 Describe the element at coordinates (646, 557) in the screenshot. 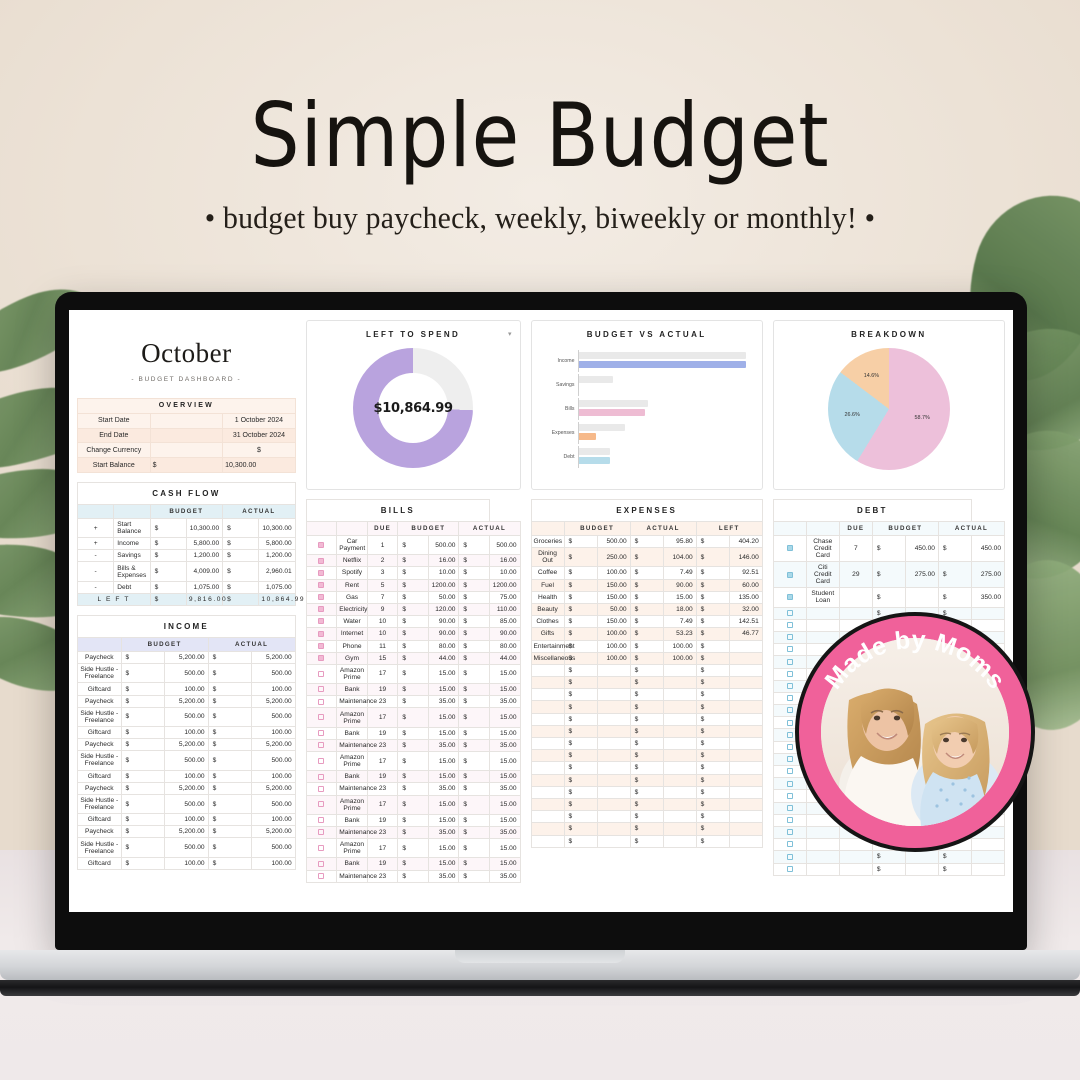

I see `table-row: Dining Out $ 250.00 $ 104.00 $ 146.00` at that location.